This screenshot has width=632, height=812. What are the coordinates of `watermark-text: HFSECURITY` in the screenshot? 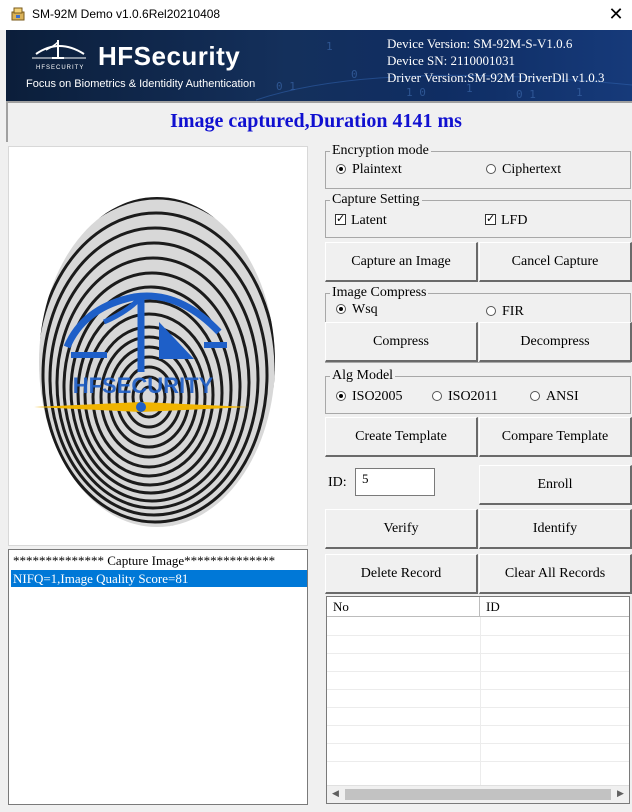 It's located at (143, 385).